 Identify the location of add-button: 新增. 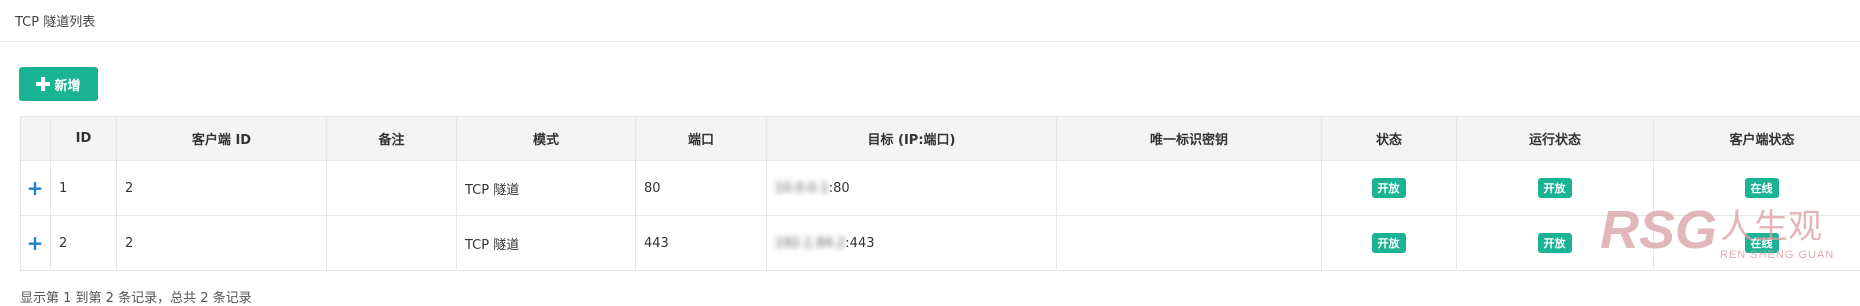
(58, 84).